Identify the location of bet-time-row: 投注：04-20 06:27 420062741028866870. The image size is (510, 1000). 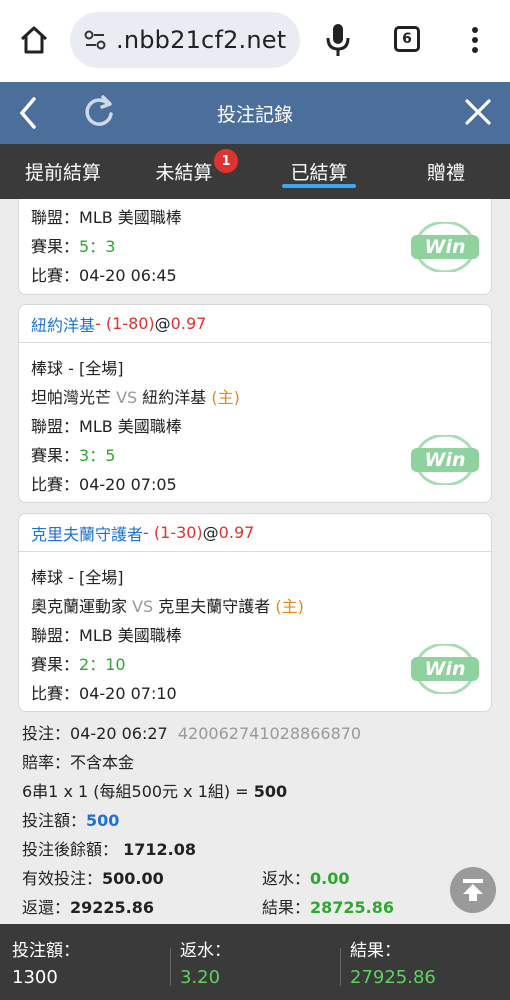
(192, 733).